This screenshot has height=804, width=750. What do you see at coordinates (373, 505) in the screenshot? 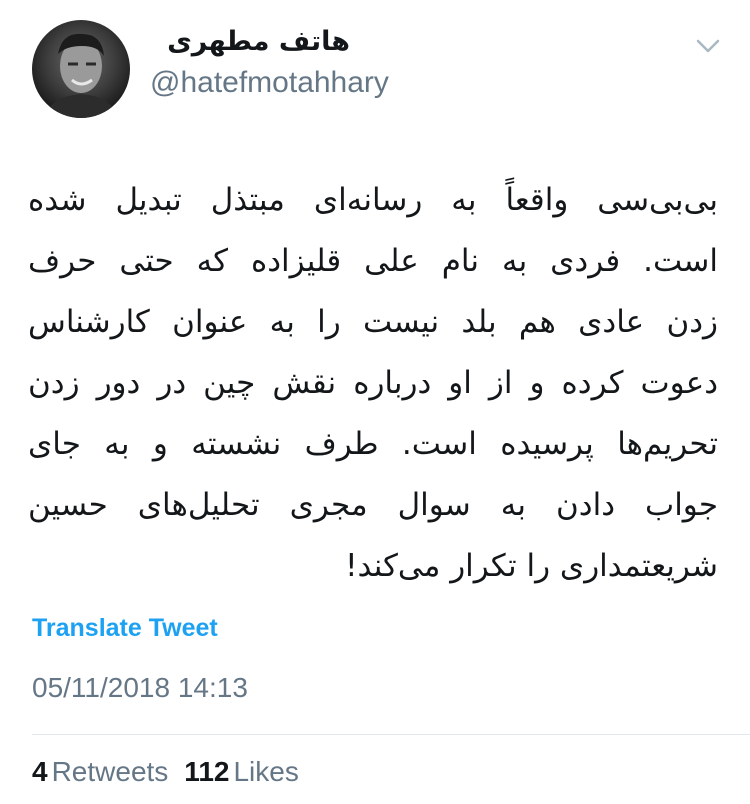
I see `tweet-line: جواب دادن به سوال مجری تحلیل‌های حسین` at bounding box center [373, 505].